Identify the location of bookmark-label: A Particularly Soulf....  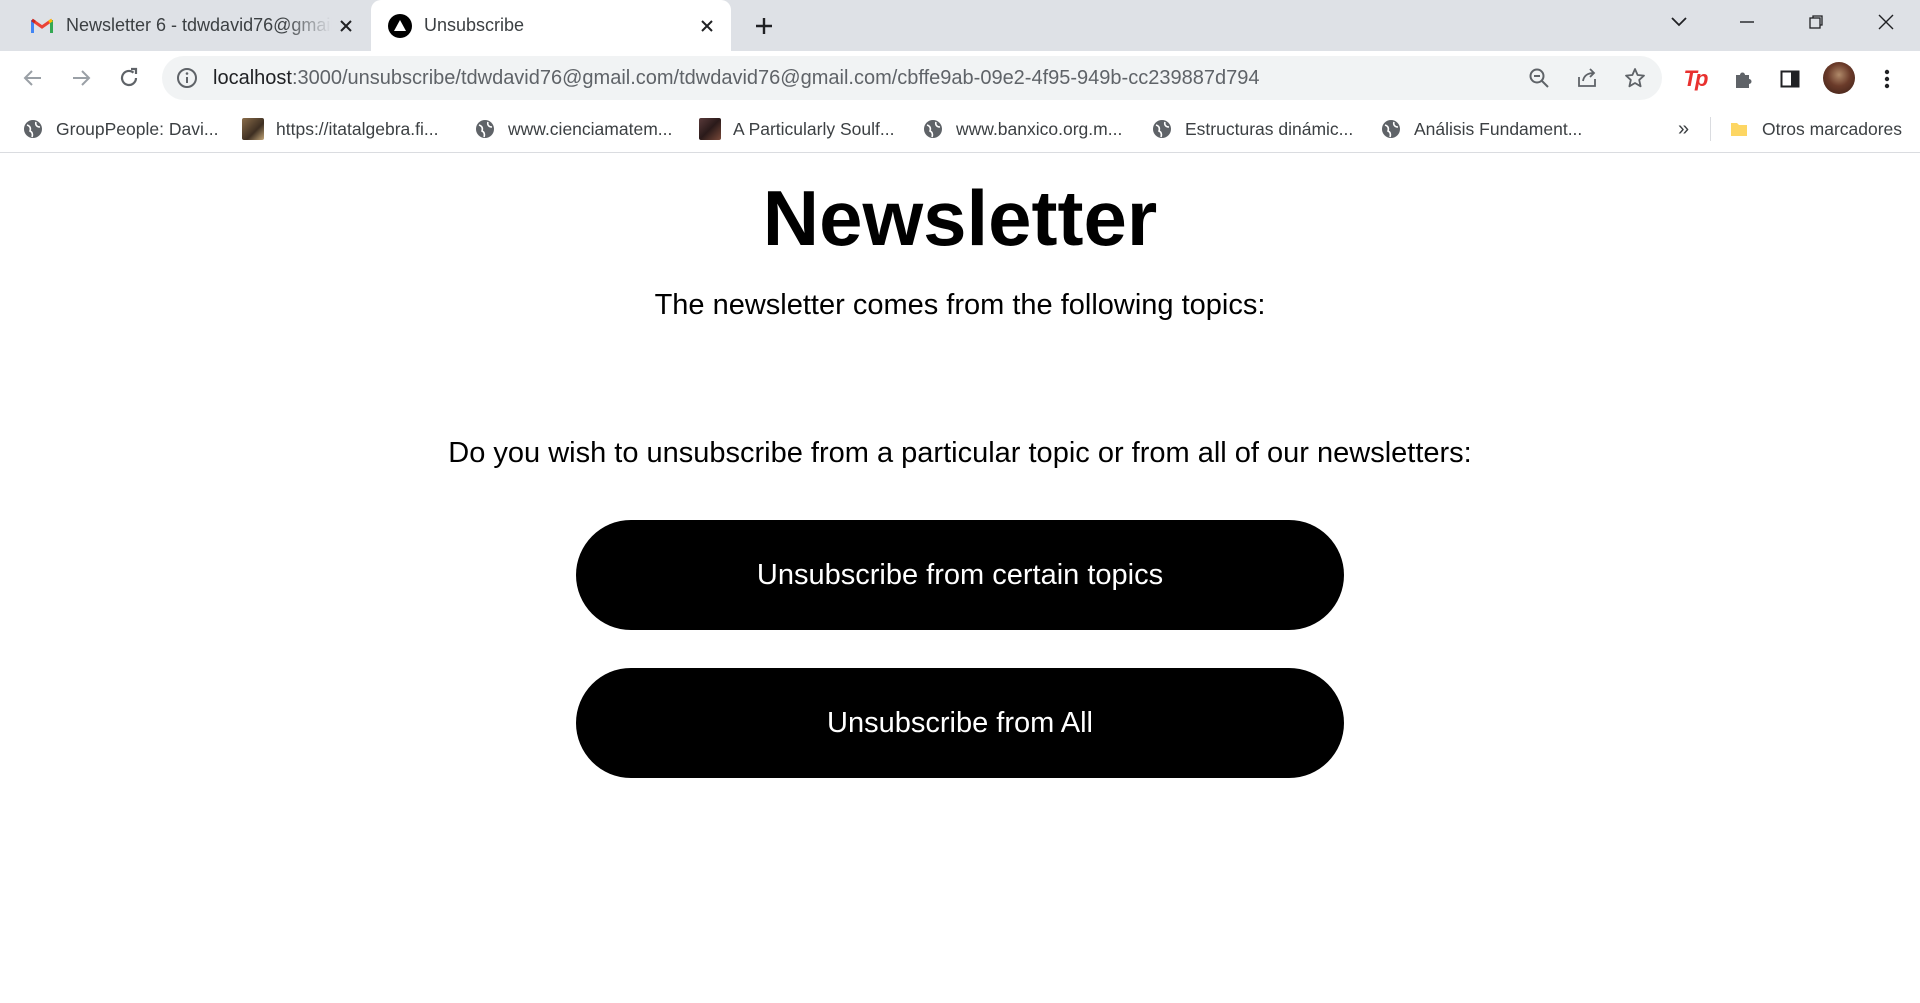
(814, 128).